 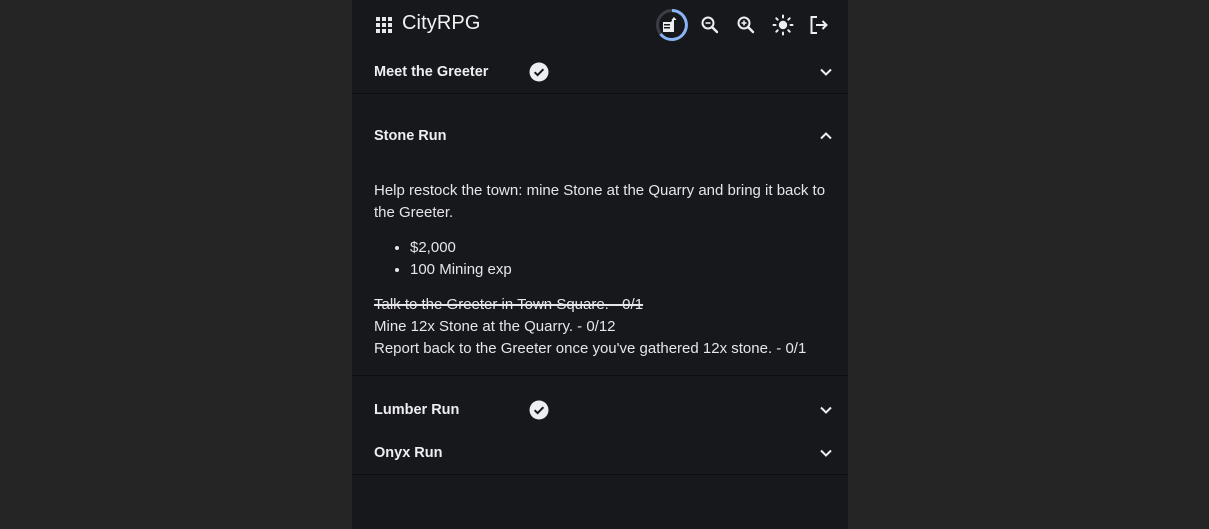 I want to click on quest-panel: Lumber Run, so click(x=600, y=410).